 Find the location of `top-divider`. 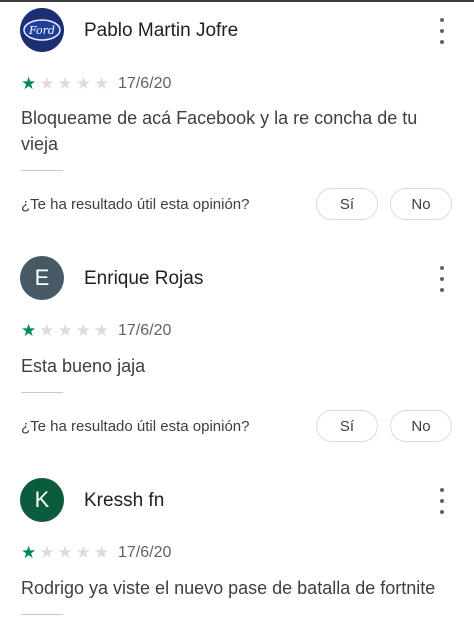

top-divider is located at coordinates (237, 1).